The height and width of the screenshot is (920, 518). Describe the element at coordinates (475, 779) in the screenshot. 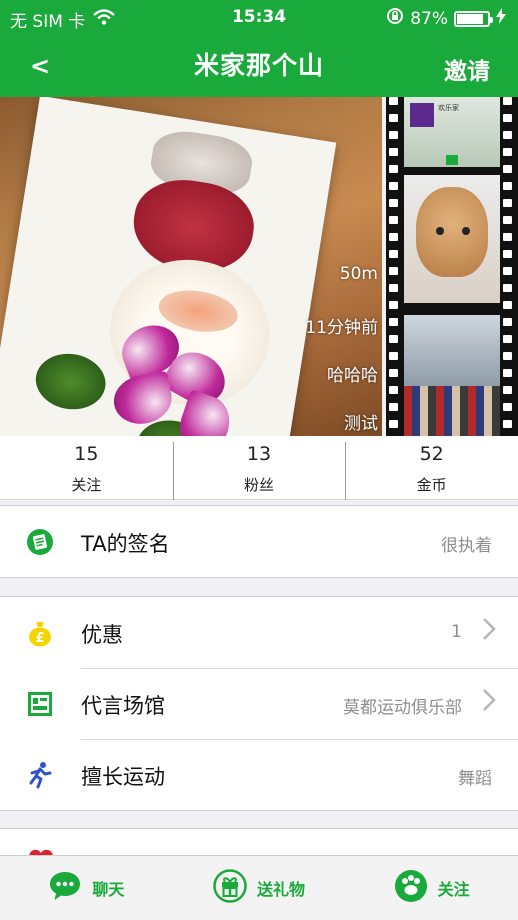

I see `sport-value: 舞蹈` at that location.